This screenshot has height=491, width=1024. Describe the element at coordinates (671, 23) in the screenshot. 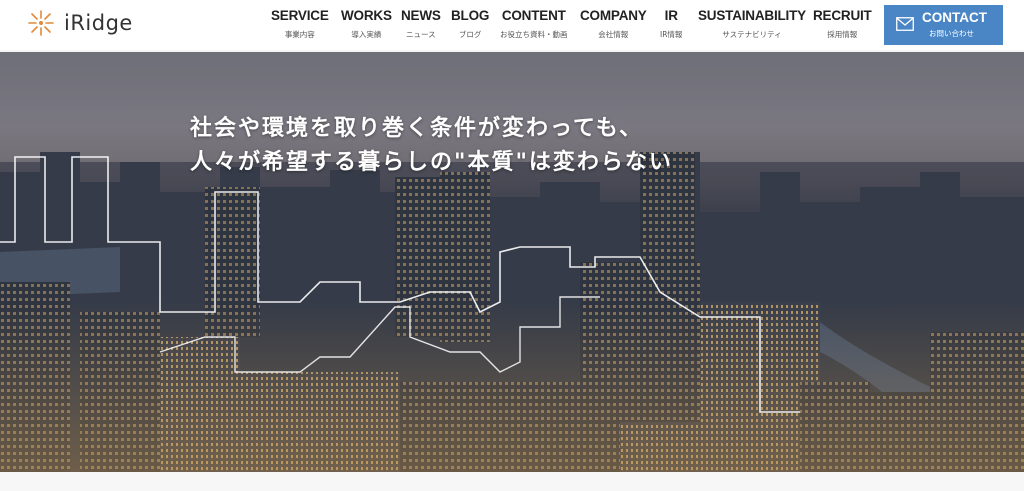

I see `nav-ir: IR IR情報` at that location.